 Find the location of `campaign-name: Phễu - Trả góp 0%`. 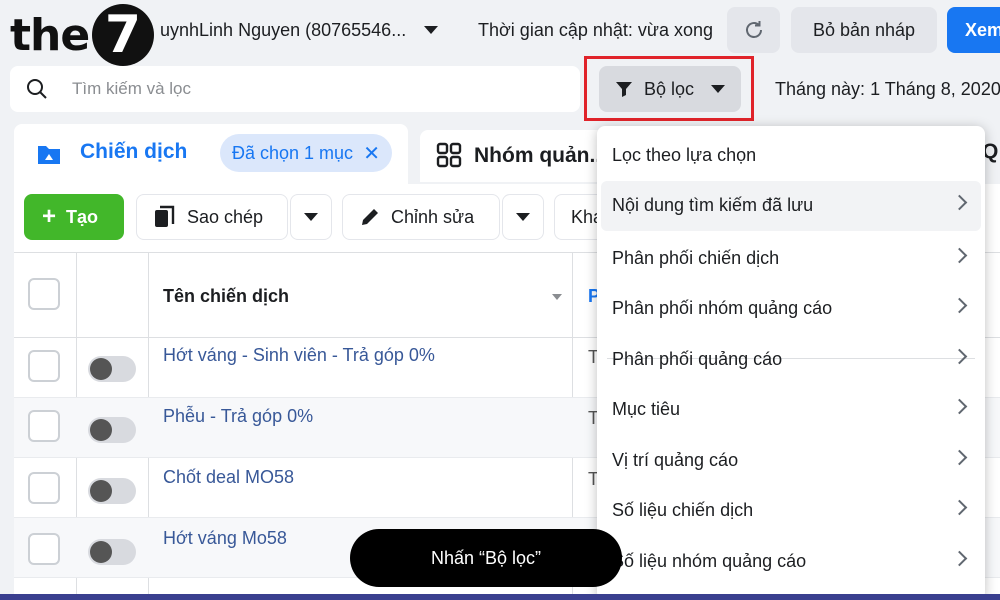

campaign-name: Phễu - Trả góp 0% is located at coordinates (238, 416).